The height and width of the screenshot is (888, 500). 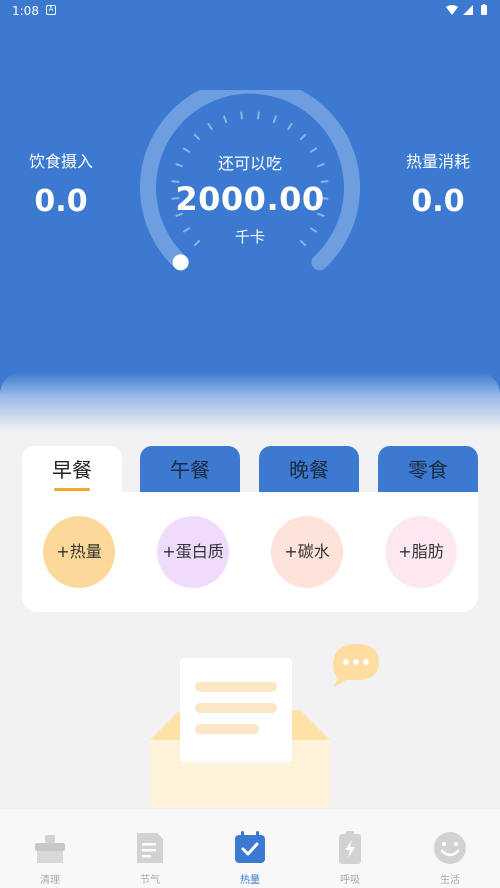 I want to click on status-time: 1:08, so click(x=25, y=11).